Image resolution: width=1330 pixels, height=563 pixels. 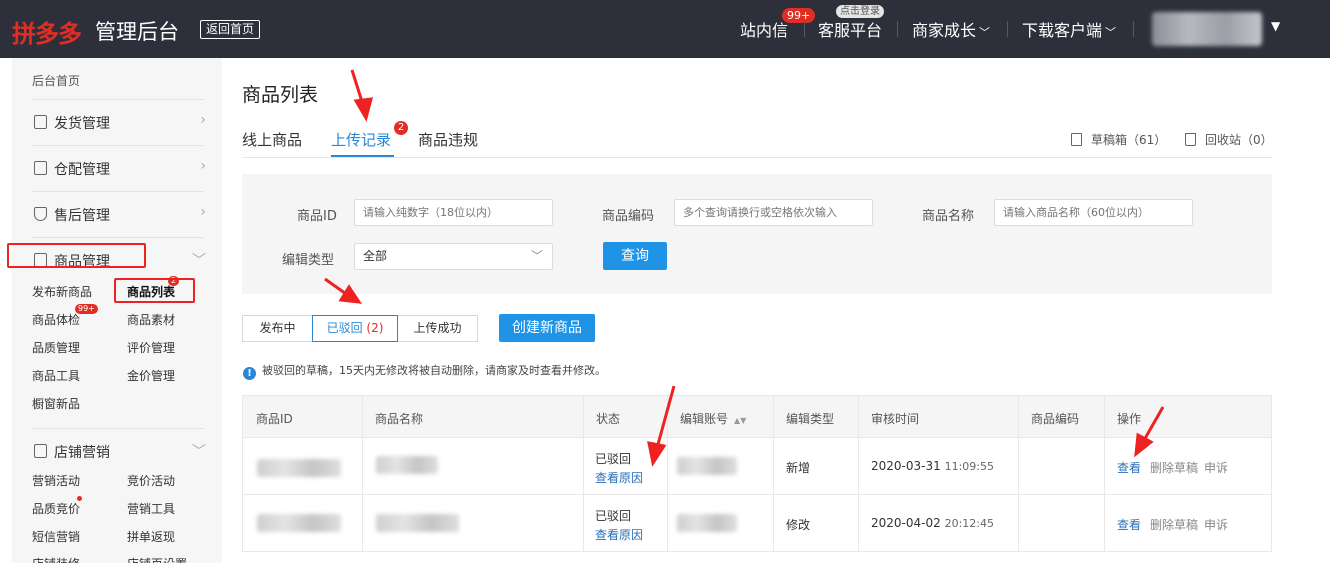 What do you see at coordinates (773, 212) in the screenshot?
I see `goods-code-input` at bounding box center [773, 212].